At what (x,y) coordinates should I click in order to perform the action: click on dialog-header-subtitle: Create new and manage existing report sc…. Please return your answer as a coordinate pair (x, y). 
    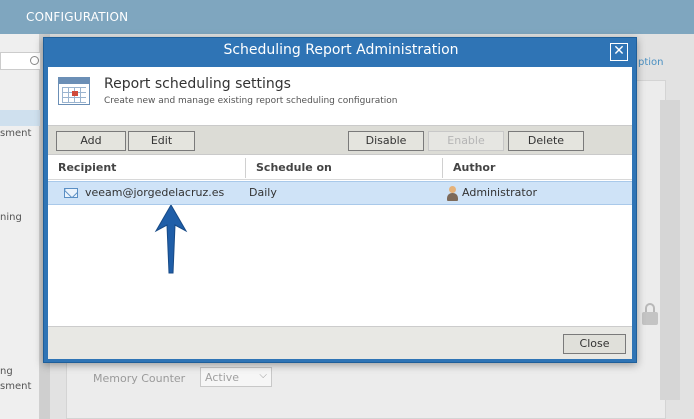
    Looking at the image, I should click on (251, 101).